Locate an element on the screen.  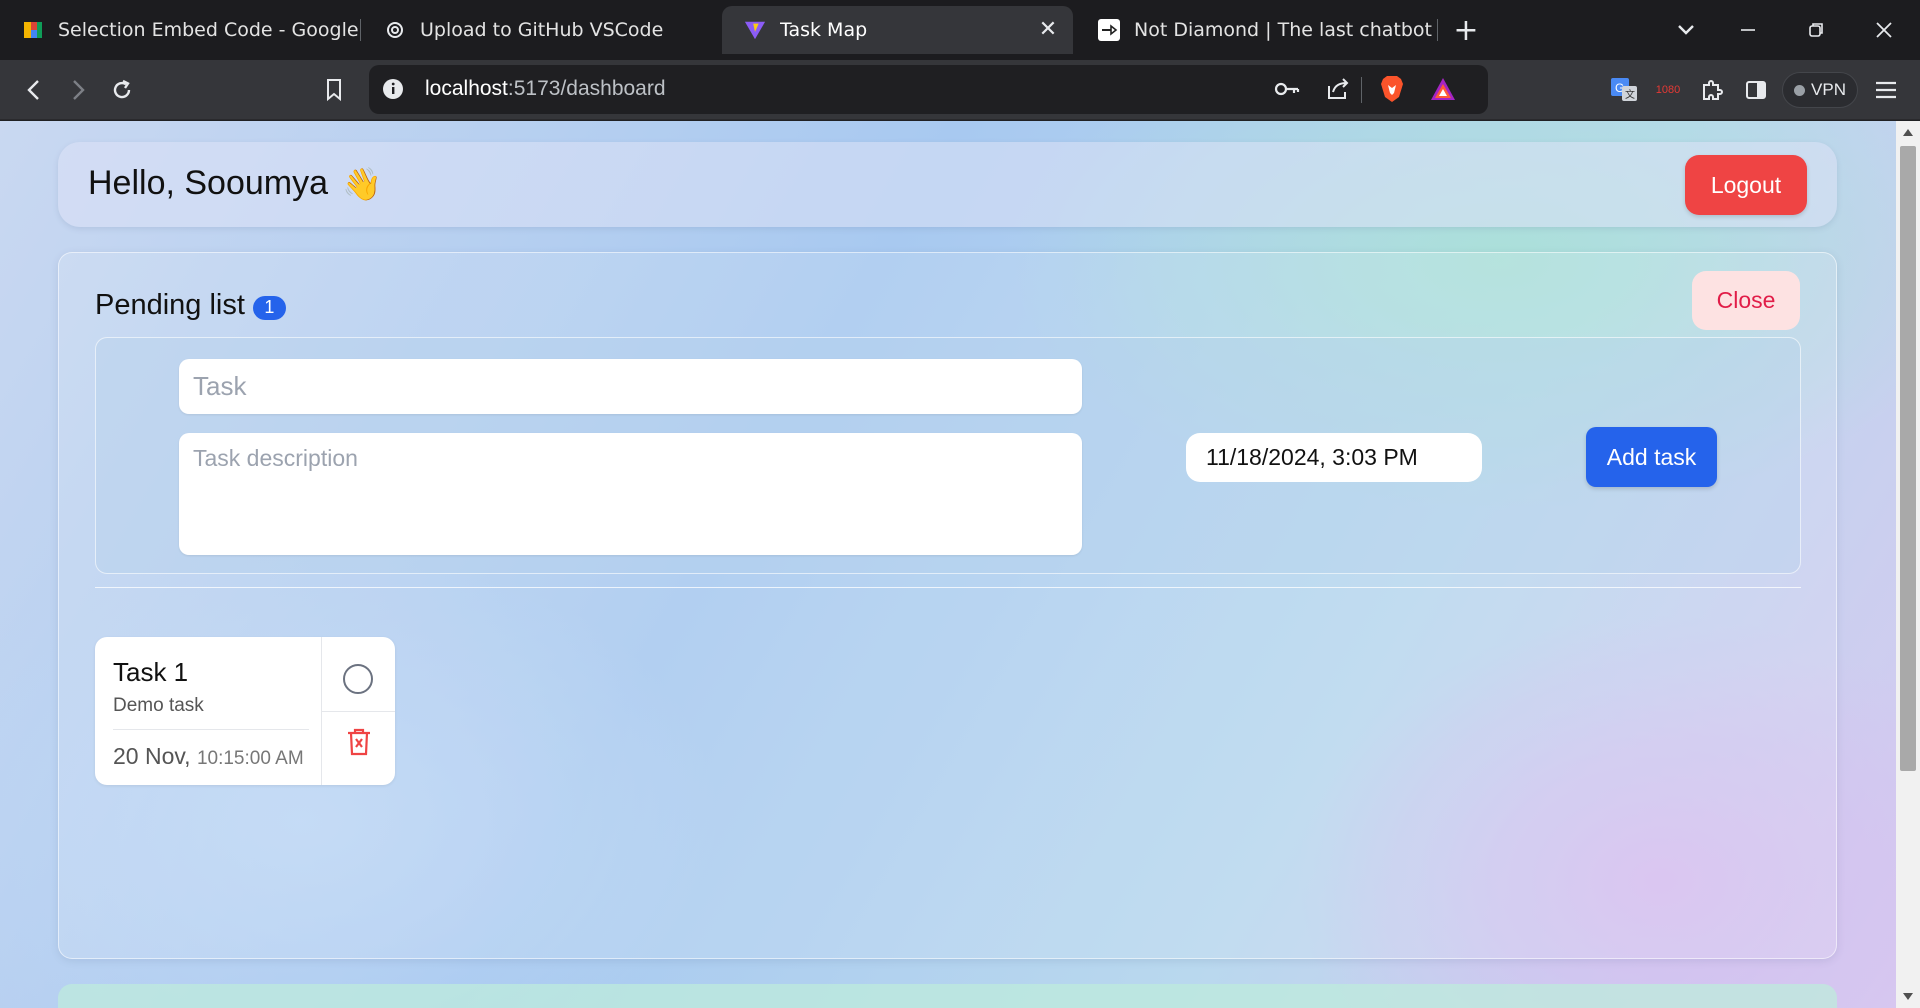
vpn-button: VPN is located at coordinates (1820, 90).